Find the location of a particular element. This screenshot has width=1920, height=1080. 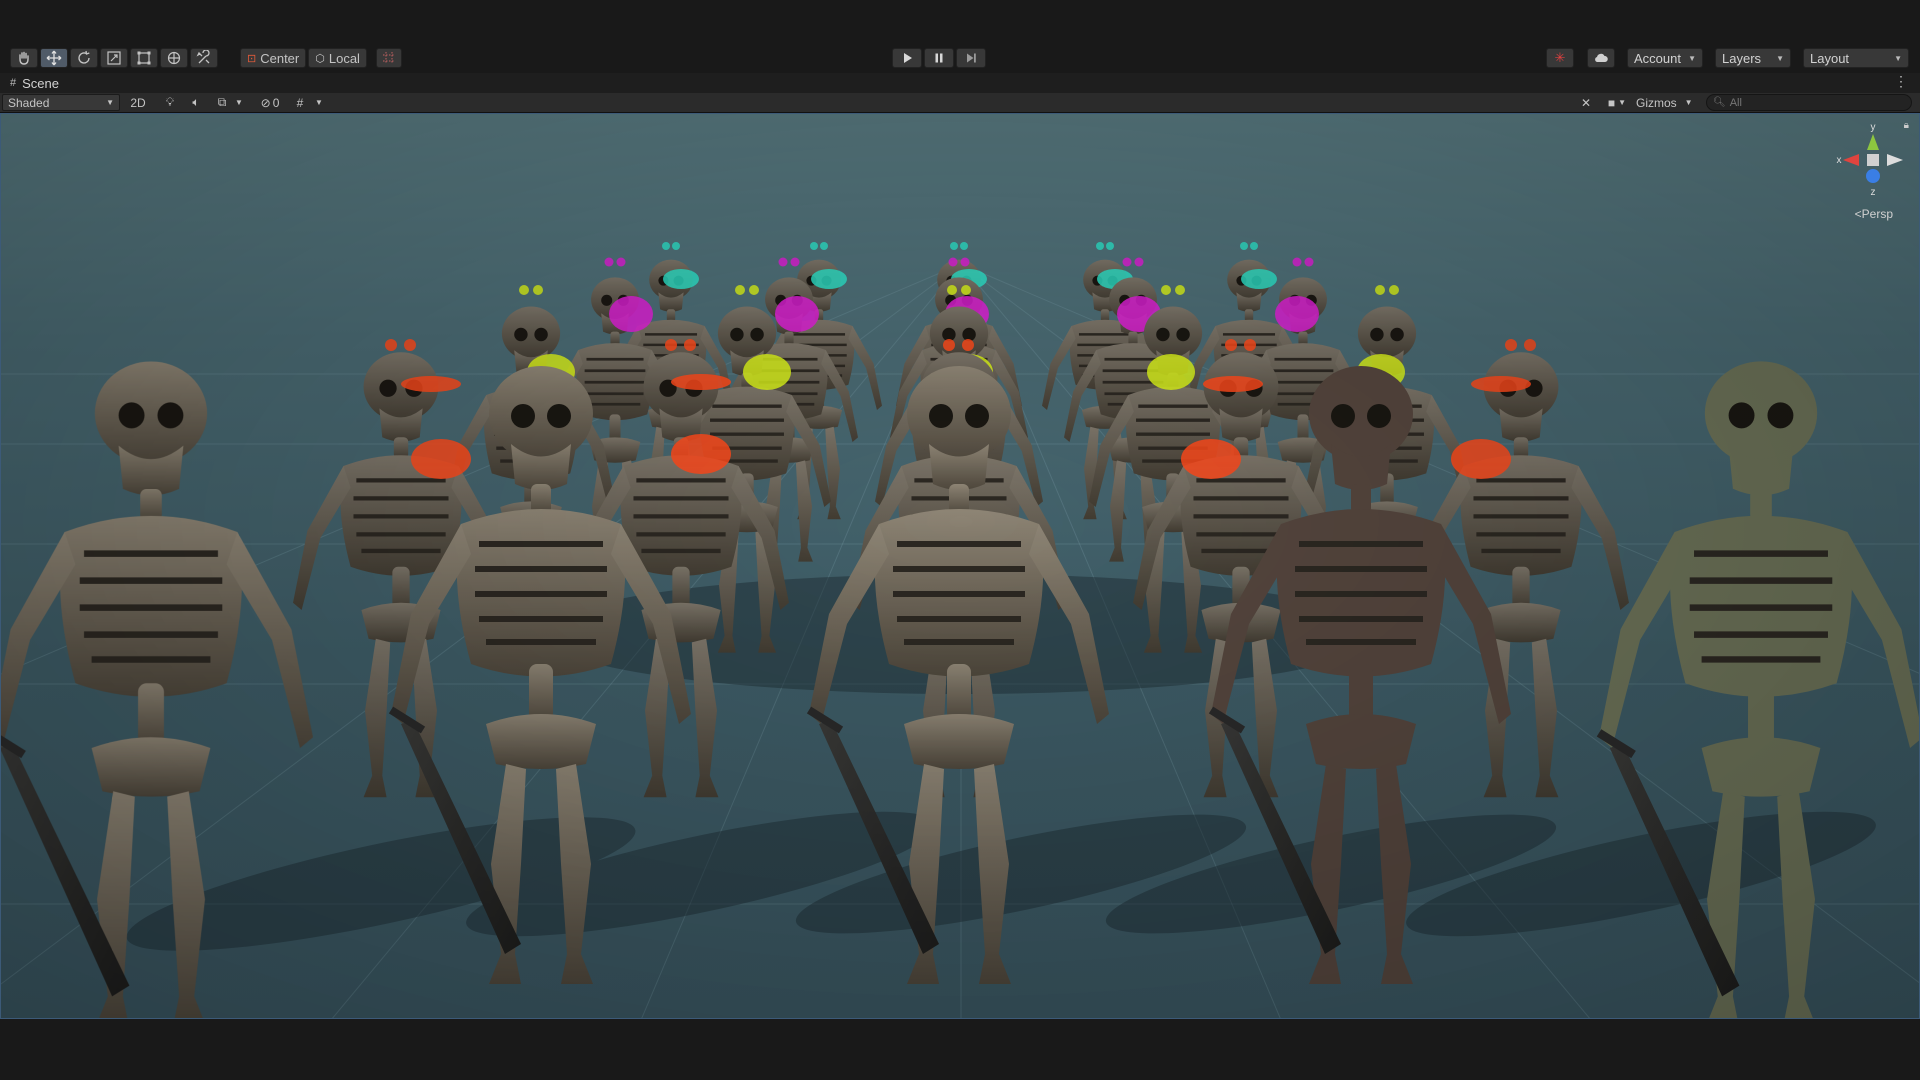

hand-icon is located at coordinates (24, 58).